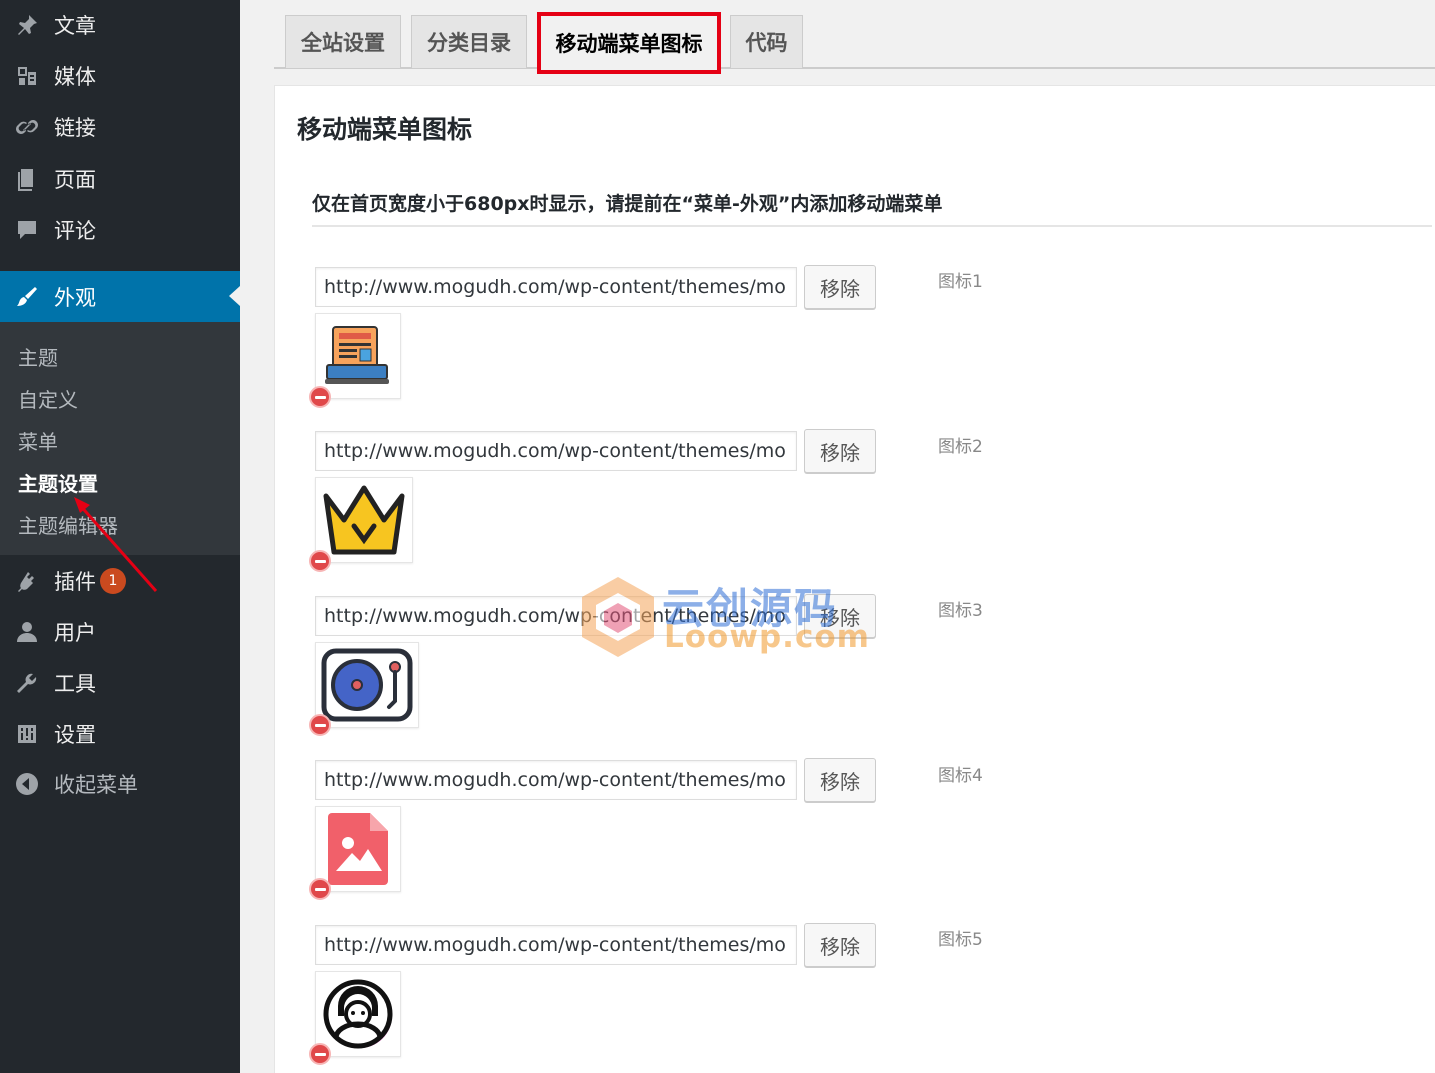 This screenshot has height=1073, width=1435. Describe the element at coordinates (872, 226) in the screenshot. I see `divider` at that location.